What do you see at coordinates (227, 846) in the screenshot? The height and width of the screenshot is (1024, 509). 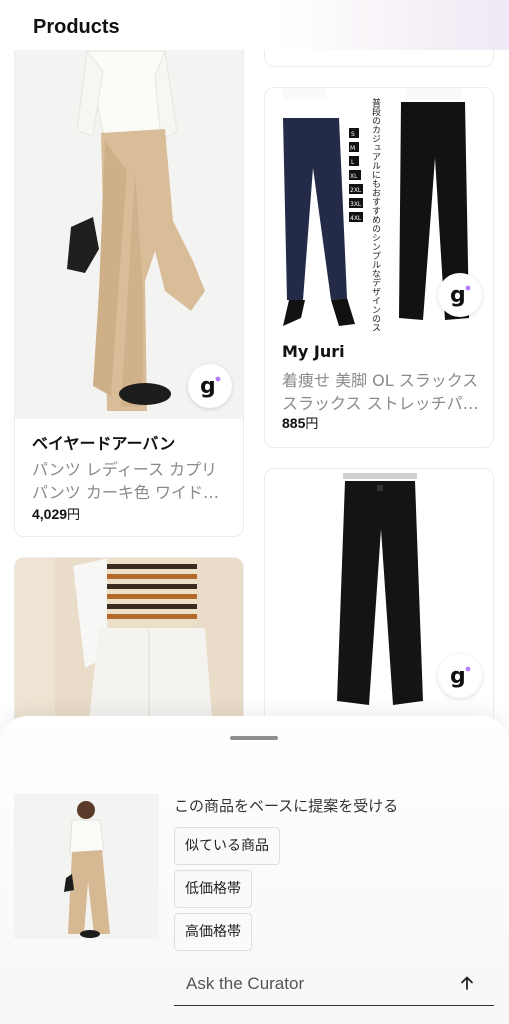 I see `chip-similar-products: 似ている商品` at bounding box center [227, 846].